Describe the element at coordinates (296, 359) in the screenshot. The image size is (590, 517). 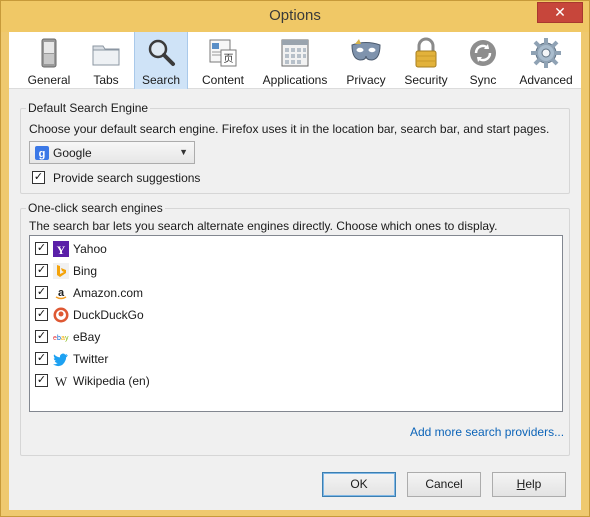
I see `list-item: ✓ Twitter` at that location.